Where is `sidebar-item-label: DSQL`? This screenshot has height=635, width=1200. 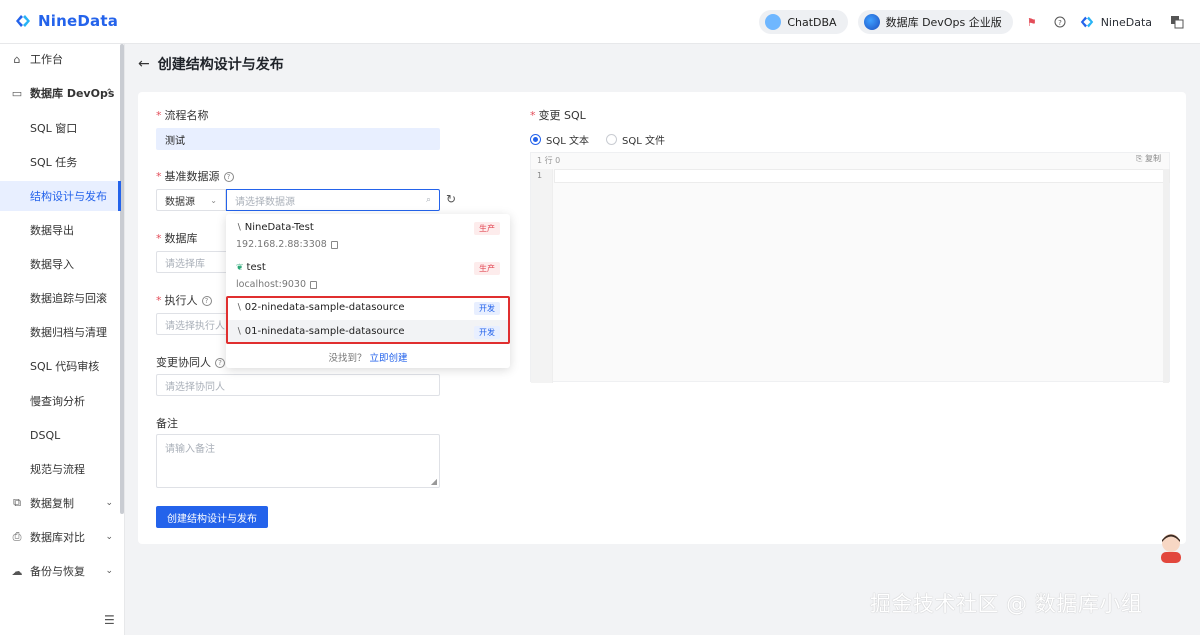 sidebar-item-label: DSQL is located at coordinates (45, 435).